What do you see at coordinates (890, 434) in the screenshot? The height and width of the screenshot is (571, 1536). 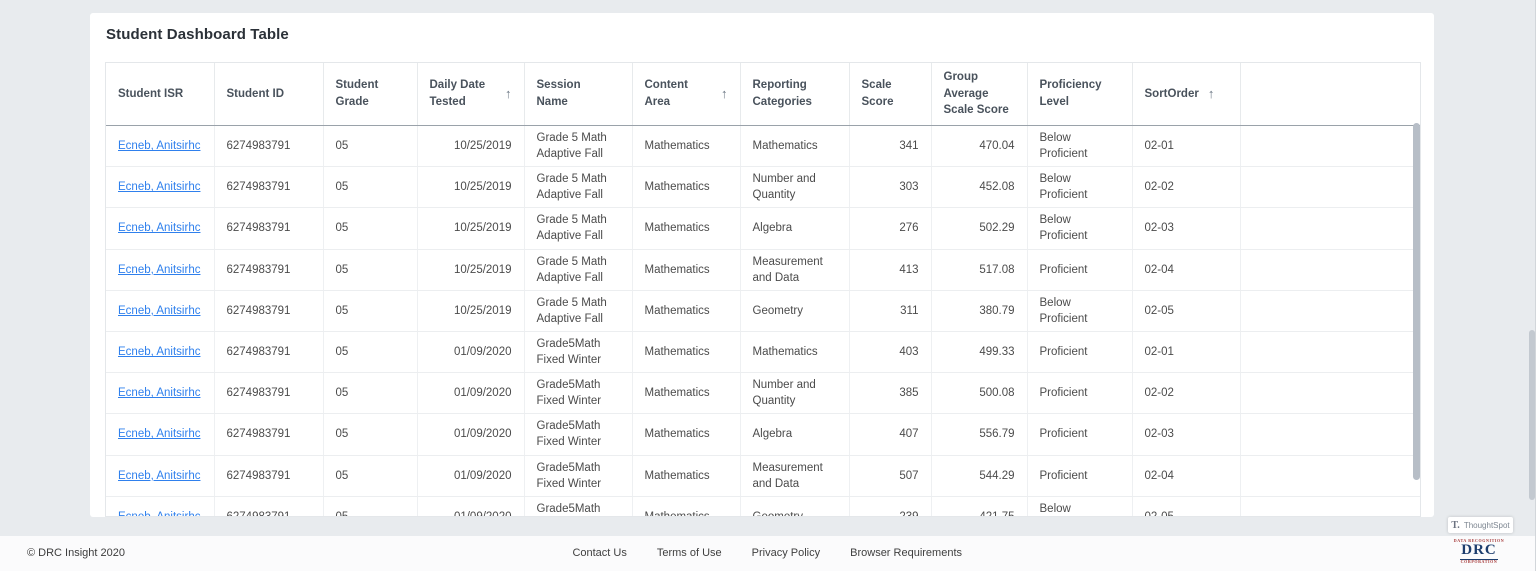 I see `cell-scale_score: 407` at bounding box center [890, 434].